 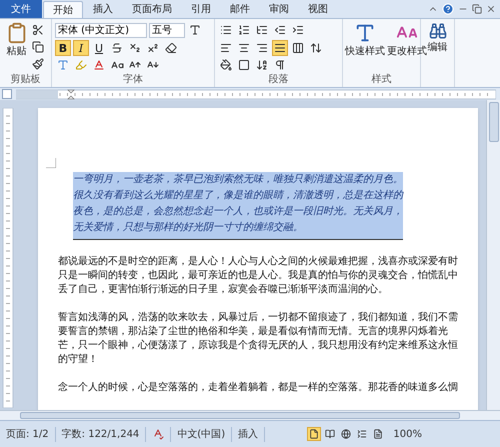 I want to click on copy-icon, so click(x=38, y=47).